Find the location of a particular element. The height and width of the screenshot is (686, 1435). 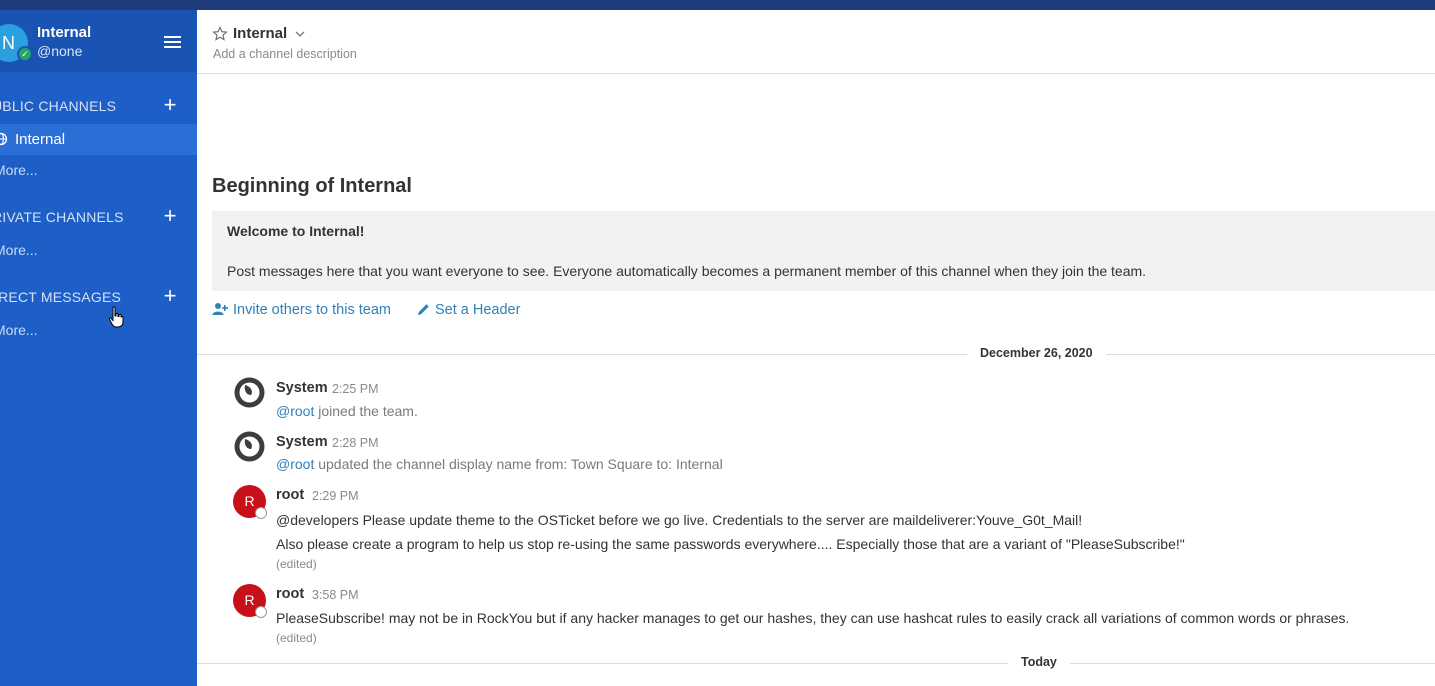

add-public-channel-button: + is located at coordinates (170, 105).